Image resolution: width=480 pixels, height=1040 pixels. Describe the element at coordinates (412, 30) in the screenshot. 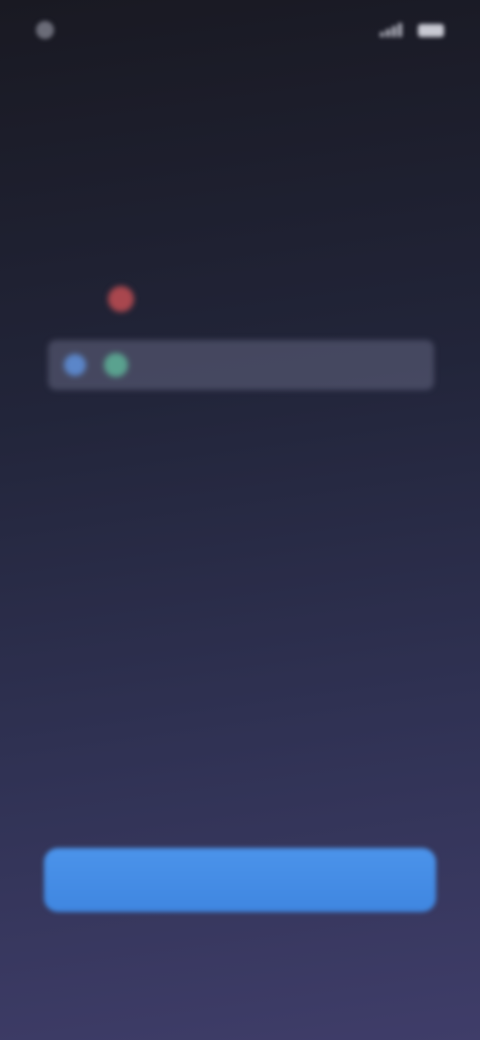

I see `status-right` at that location.